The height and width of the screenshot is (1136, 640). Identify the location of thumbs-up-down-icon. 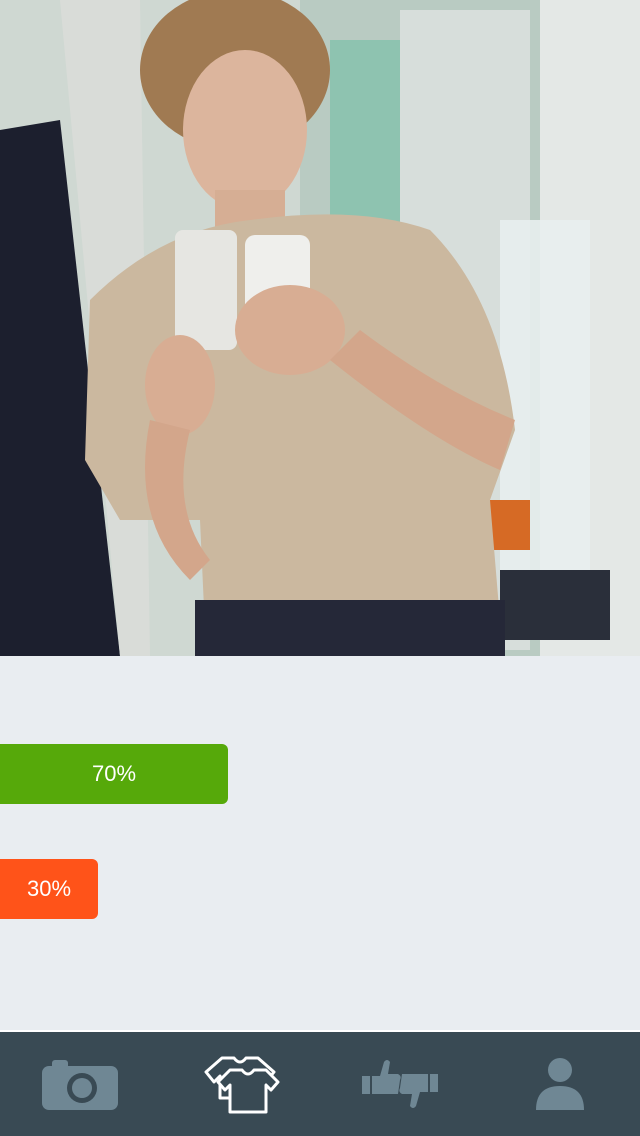
(400, 1084).